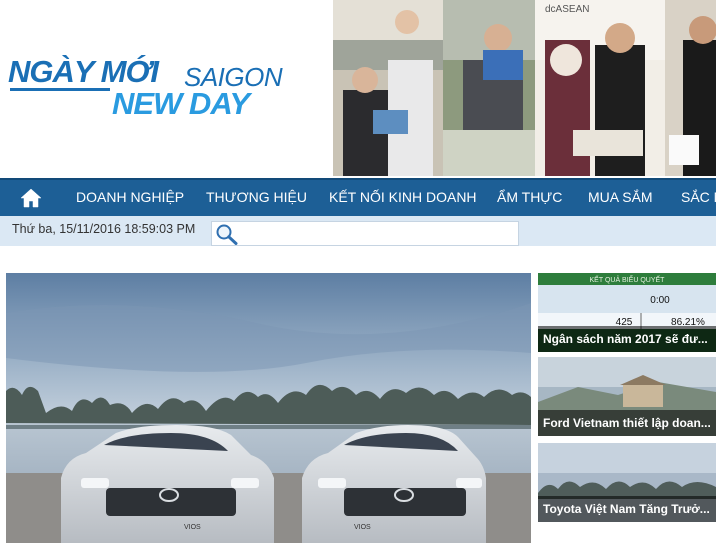  What do you see at coordinates (698, 198) in the screenshot?
I see `nav-item-sac-mau: SẮC MÀU` at bounding box center [698, 198].